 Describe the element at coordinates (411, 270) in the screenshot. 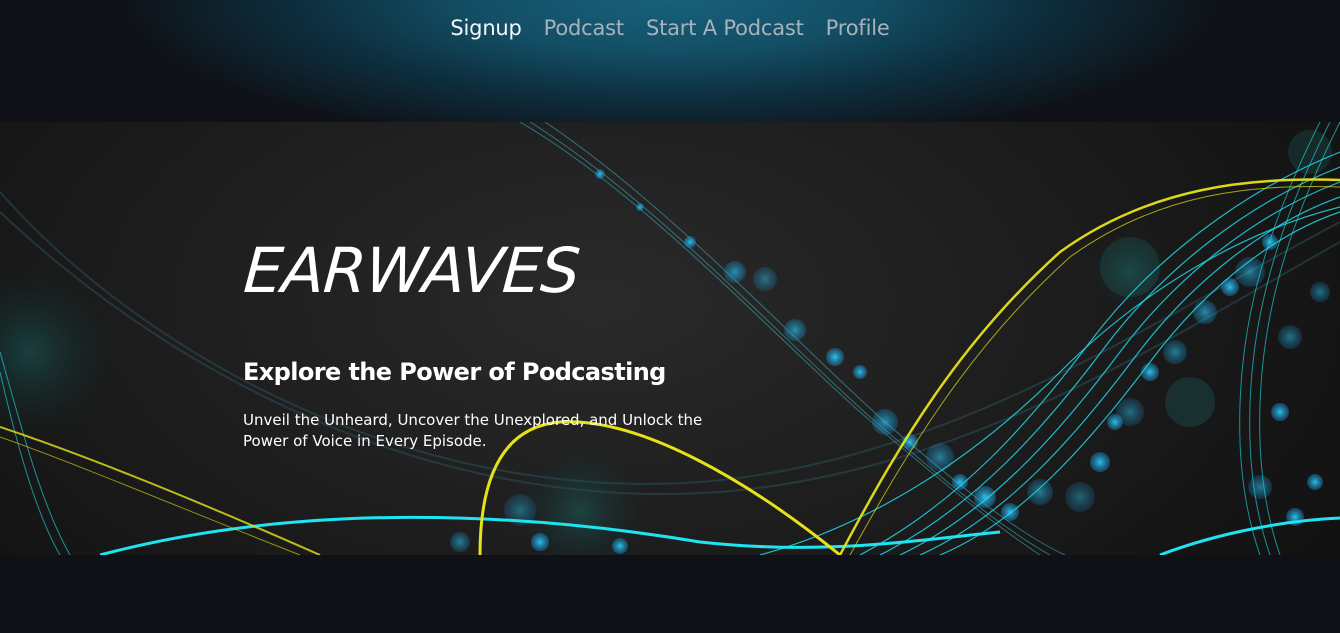

I see `brand-logo-text: EARWAVES` at that location.